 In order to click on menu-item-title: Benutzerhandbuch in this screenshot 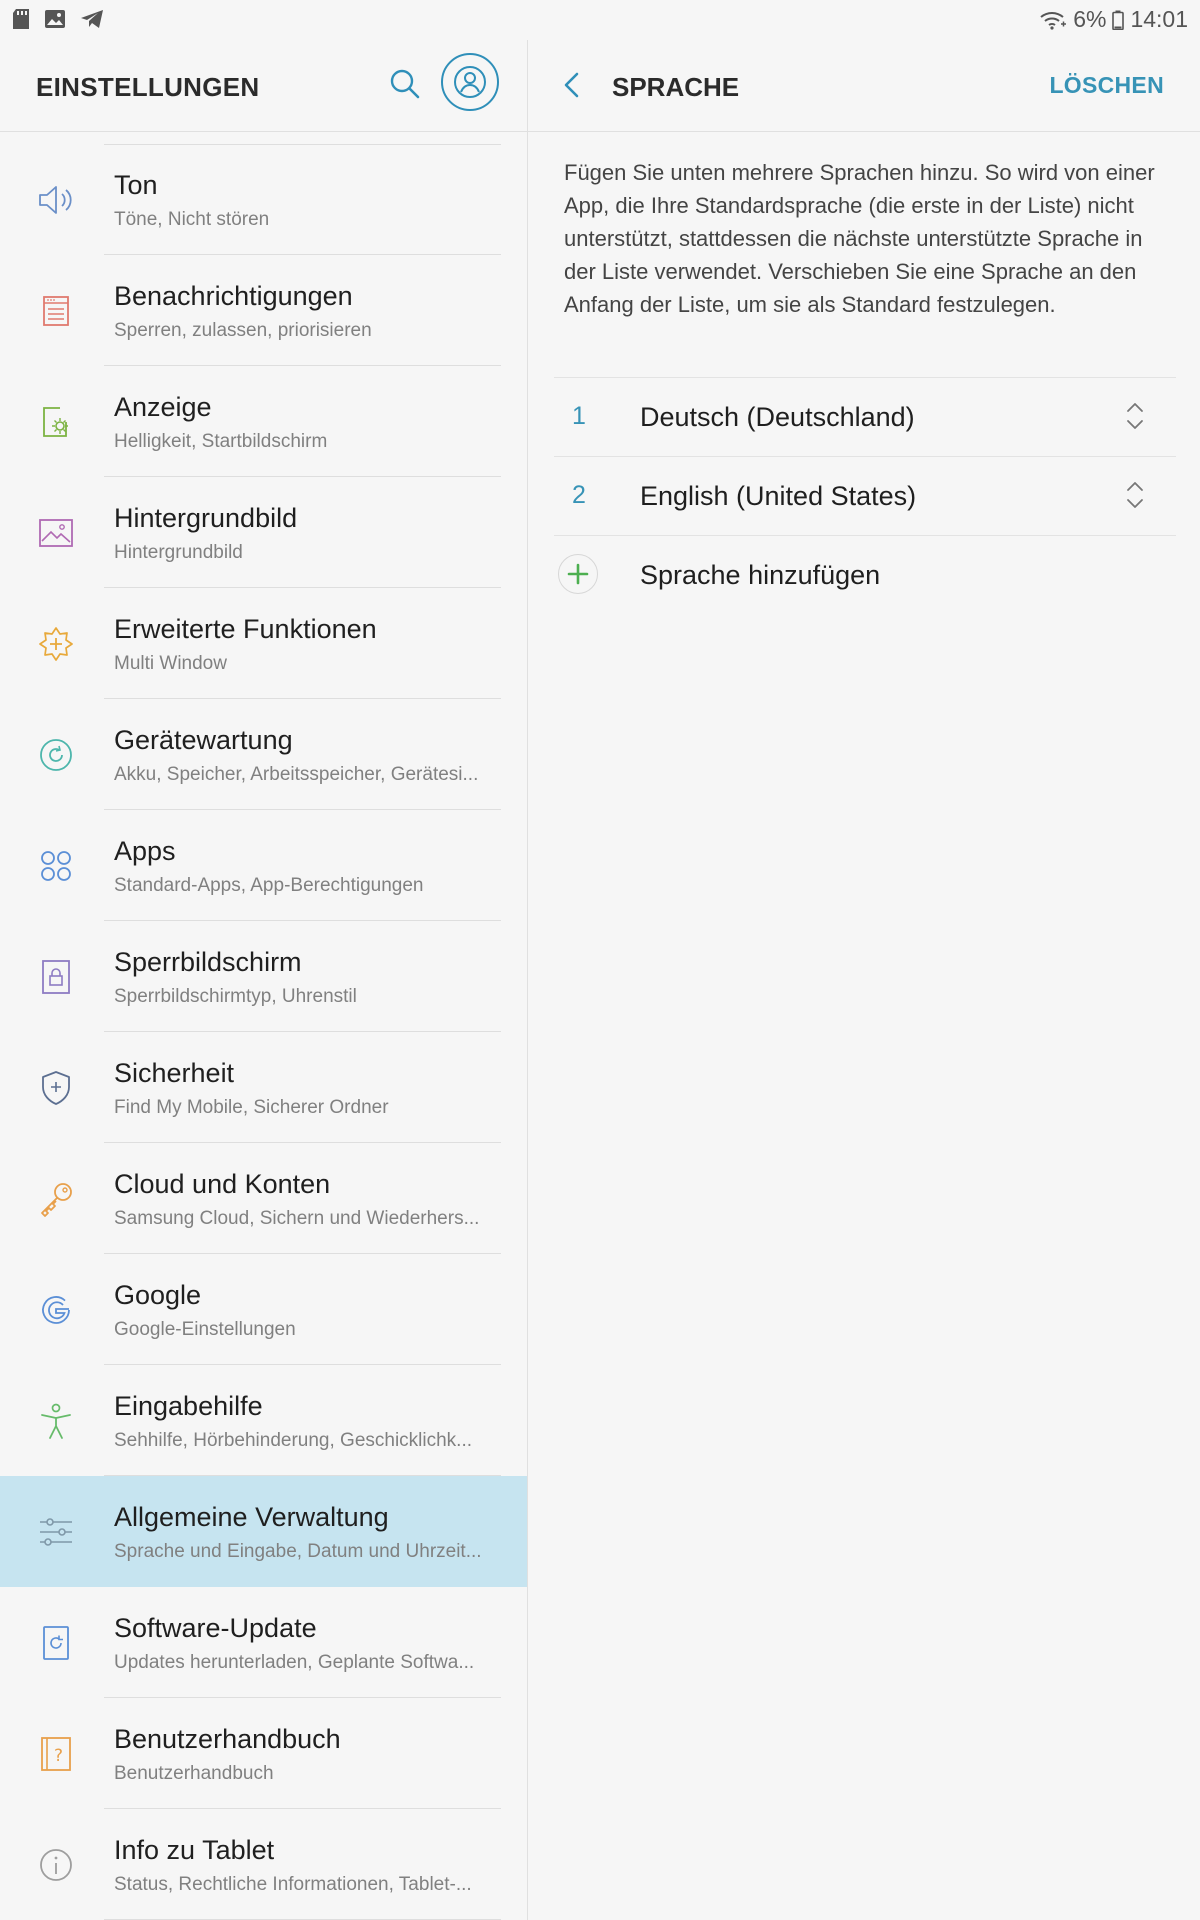, I will do `click(227, 1739)`.